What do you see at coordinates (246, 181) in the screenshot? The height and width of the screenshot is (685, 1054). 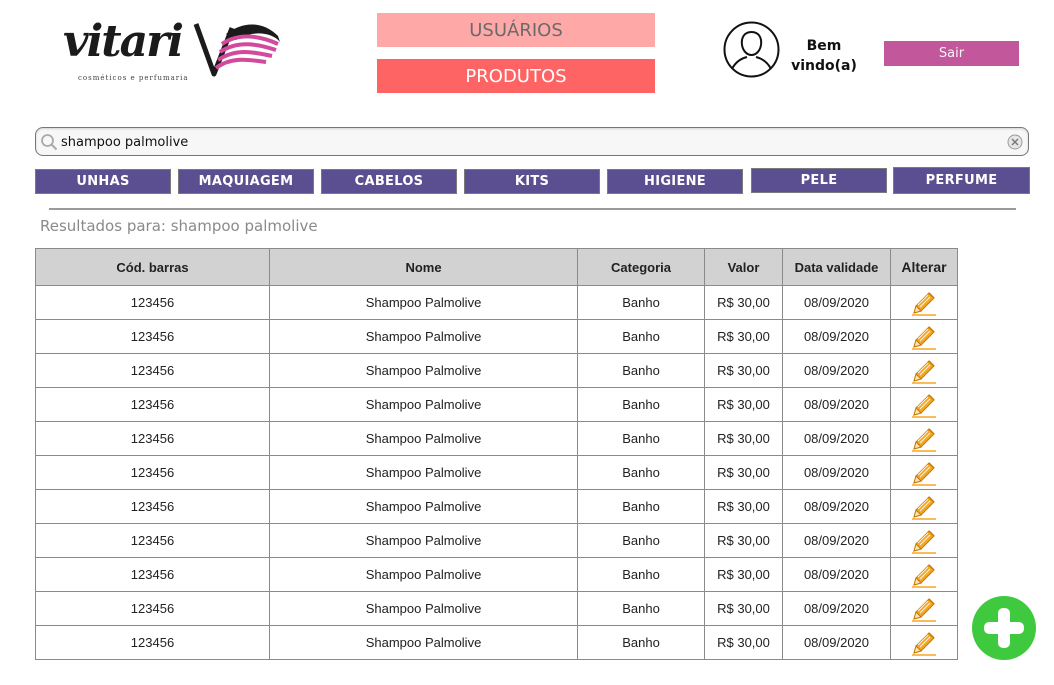 I see `category-maquiagem-button: MAQUIAGEM` at bounding box center [246, 181].